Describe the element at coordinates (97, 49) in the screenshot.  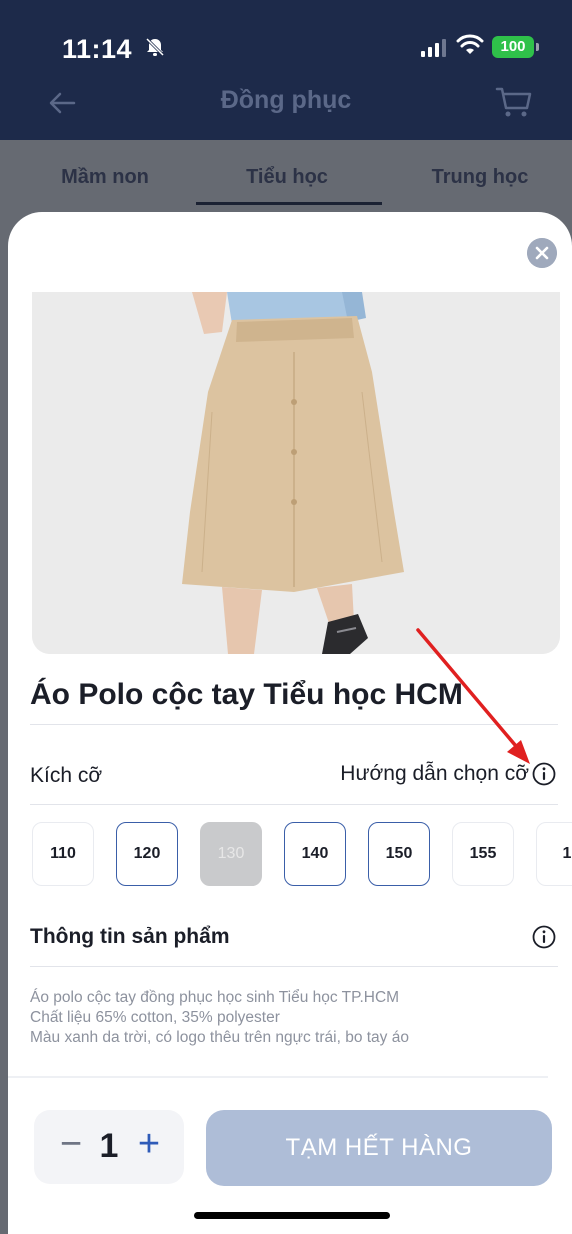
I see `status-time: 11:14` at that location.